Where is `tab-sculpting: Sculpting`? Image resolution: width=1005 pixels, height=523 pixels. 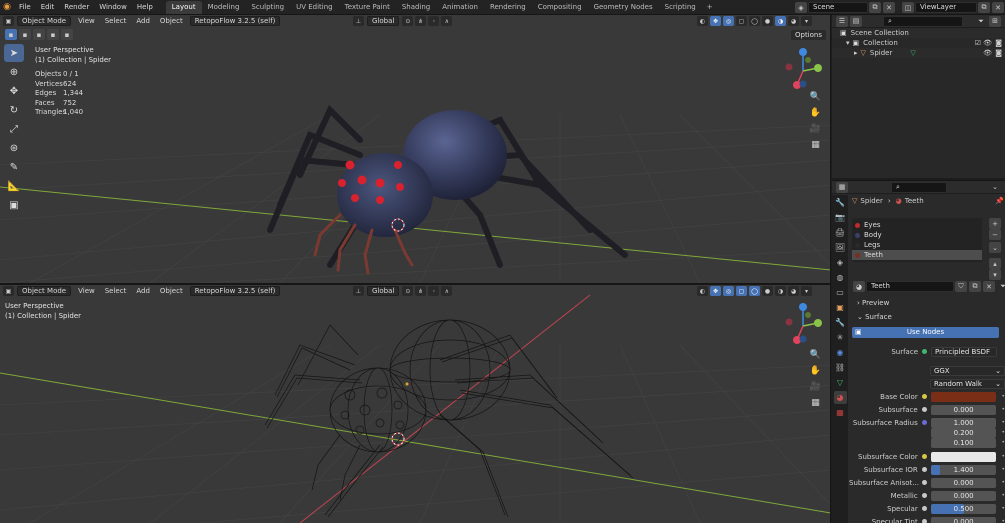 tab-sculpting: Sculpting is located at coordinates (267, 7).